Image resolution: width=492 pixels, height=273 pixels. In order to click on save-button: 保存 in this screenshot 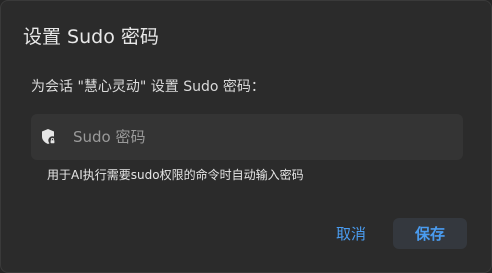, I will do `click(430, 233)`.